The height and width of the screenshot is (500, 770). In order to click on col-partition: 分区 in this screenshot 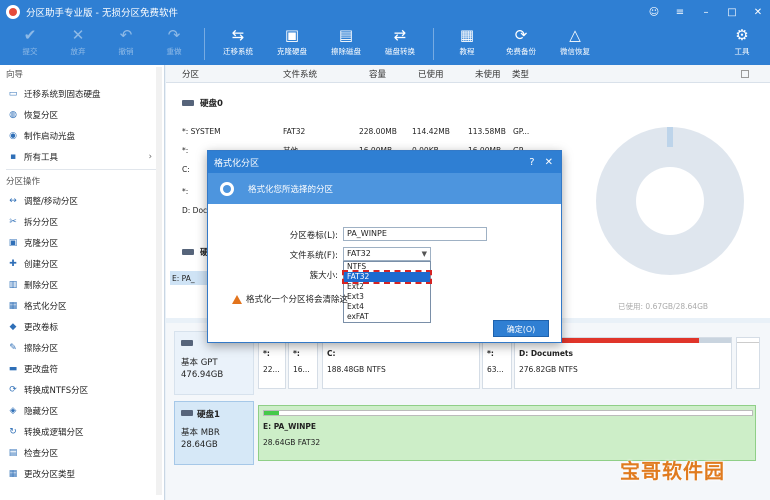, I will do `click(190, 74)`.